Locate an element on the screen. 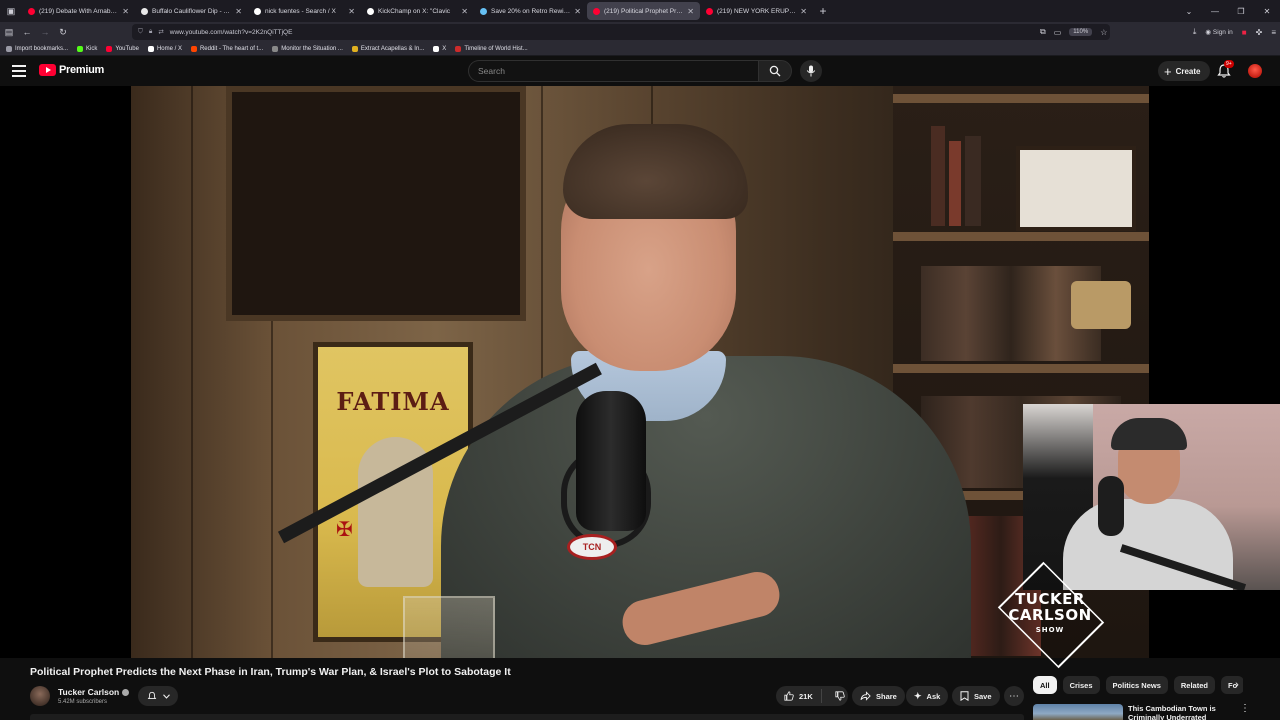 Image resolution: width=1280 pixels, height=720 pixels. browser-tab: (219) Debate With Arnab LIVE: ✕ is located at coordinates (78, 11).